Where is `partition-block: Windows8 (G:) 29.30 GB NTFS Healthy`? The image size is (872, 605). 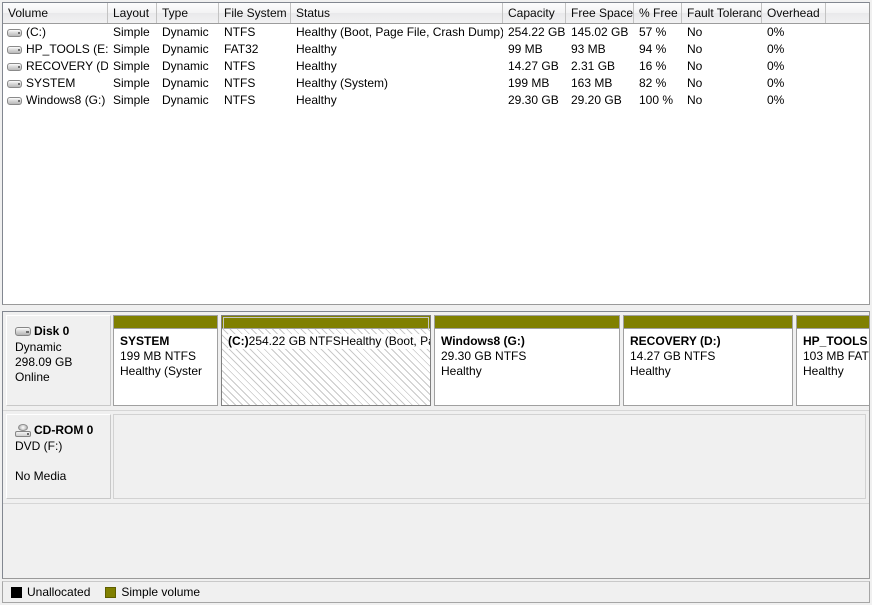
partition-block: Windows8 (G:) 29.30 GB NTFS Healthy is located at coordinates (527, 360).